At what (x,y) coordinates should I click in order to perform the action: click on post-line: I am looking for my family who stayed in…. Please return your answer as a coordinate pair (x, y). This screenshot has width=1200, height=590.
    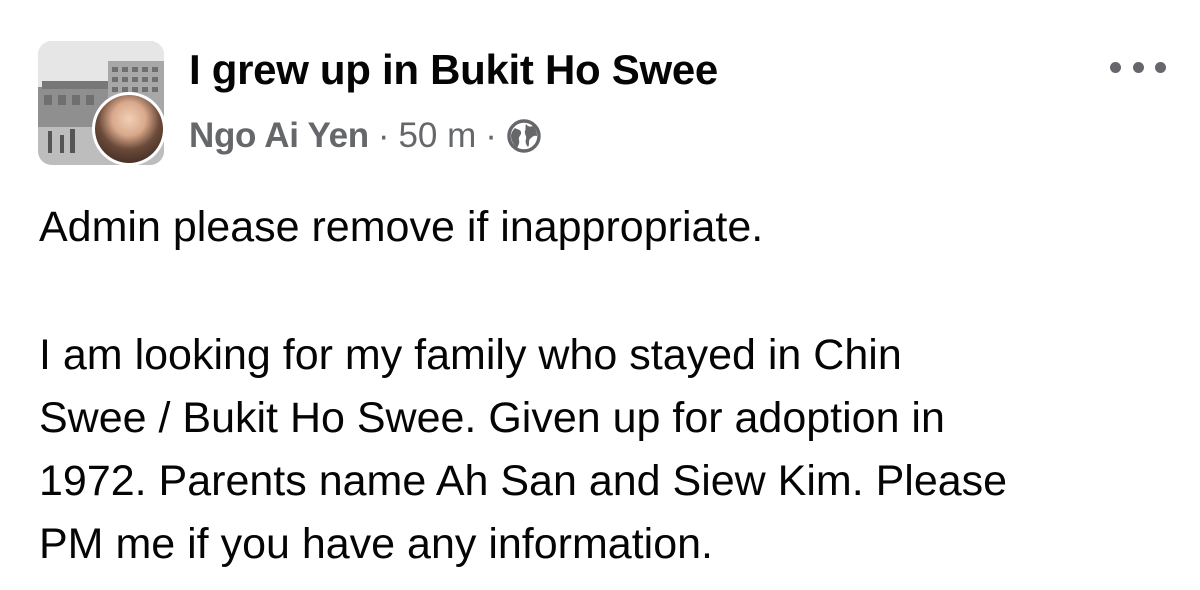
    Looking at the image, I should click on (470, 355).